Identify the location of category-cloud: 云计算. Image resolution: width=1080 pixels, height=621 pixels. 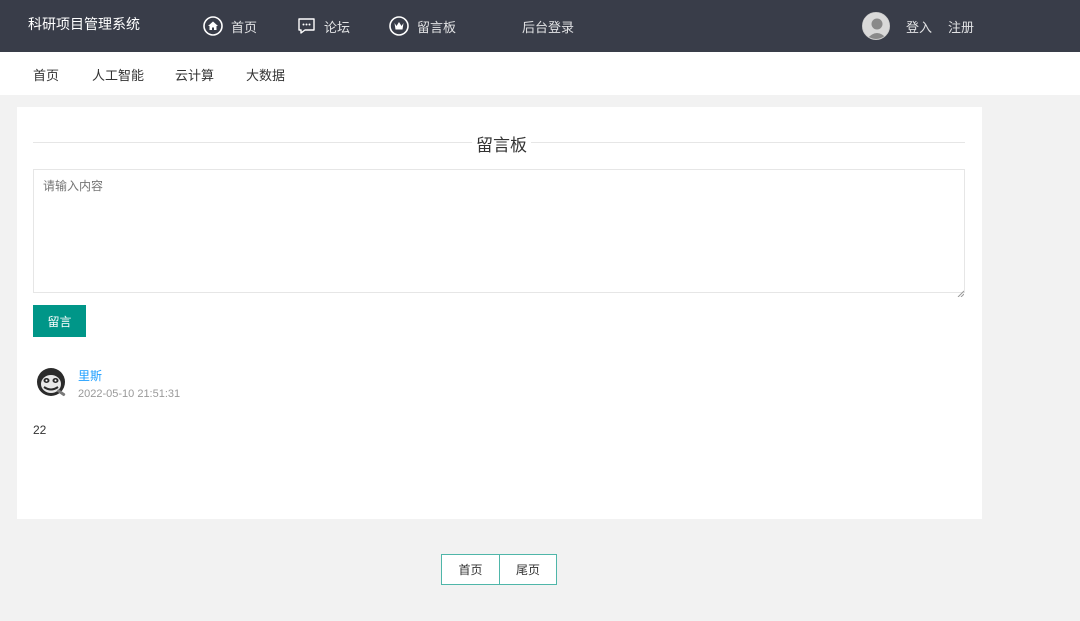
(194, 74).